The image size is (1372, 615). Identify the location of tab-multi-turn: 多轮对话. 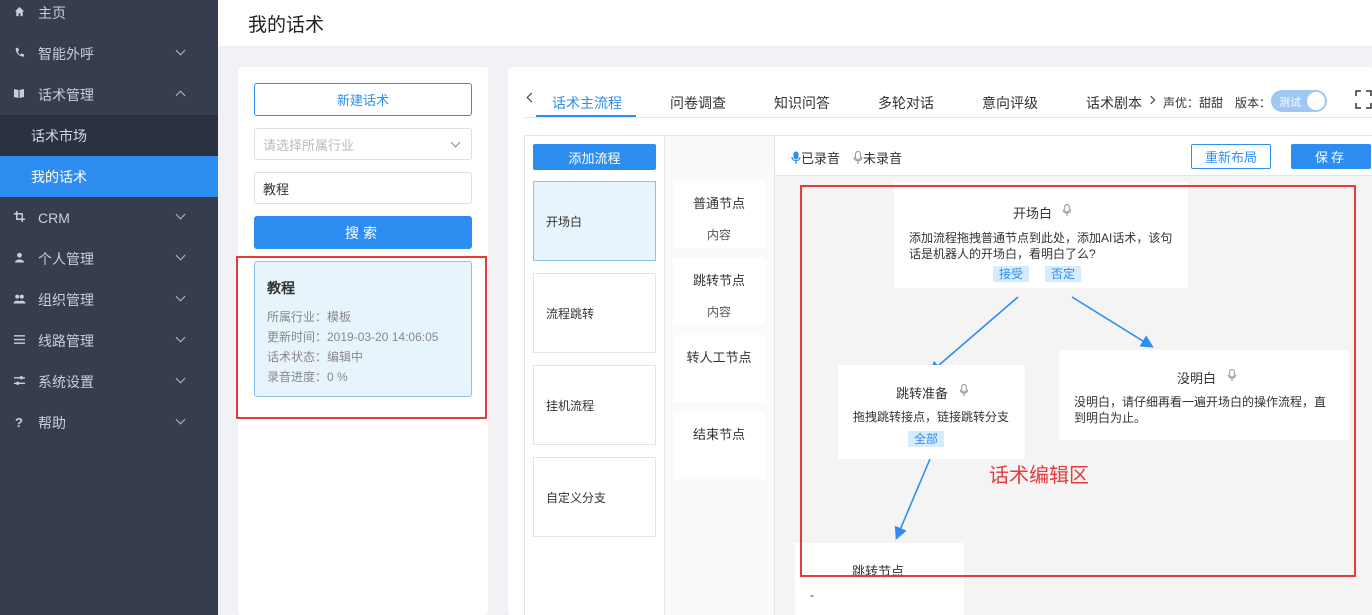
(906, 103).